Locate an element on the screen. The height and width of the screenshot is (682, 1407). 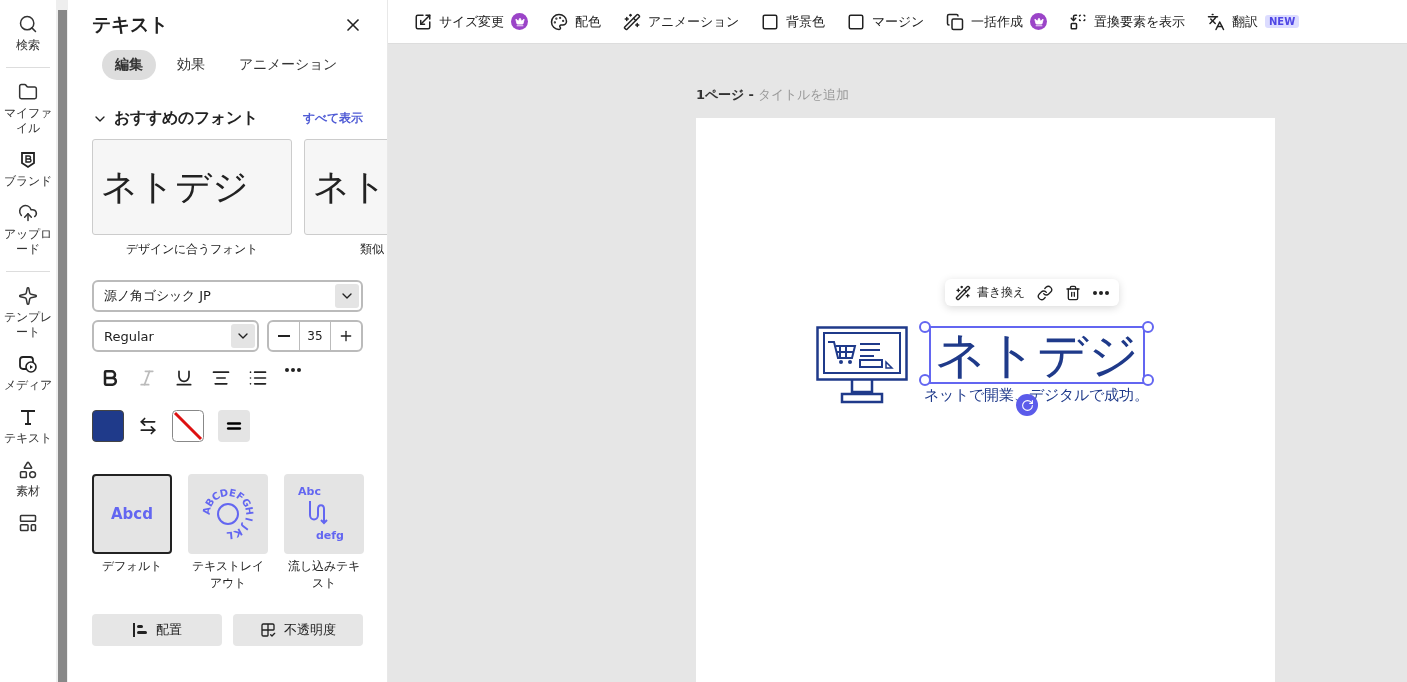
style-preview-text: Abcd is located at coordinates (132, 514).